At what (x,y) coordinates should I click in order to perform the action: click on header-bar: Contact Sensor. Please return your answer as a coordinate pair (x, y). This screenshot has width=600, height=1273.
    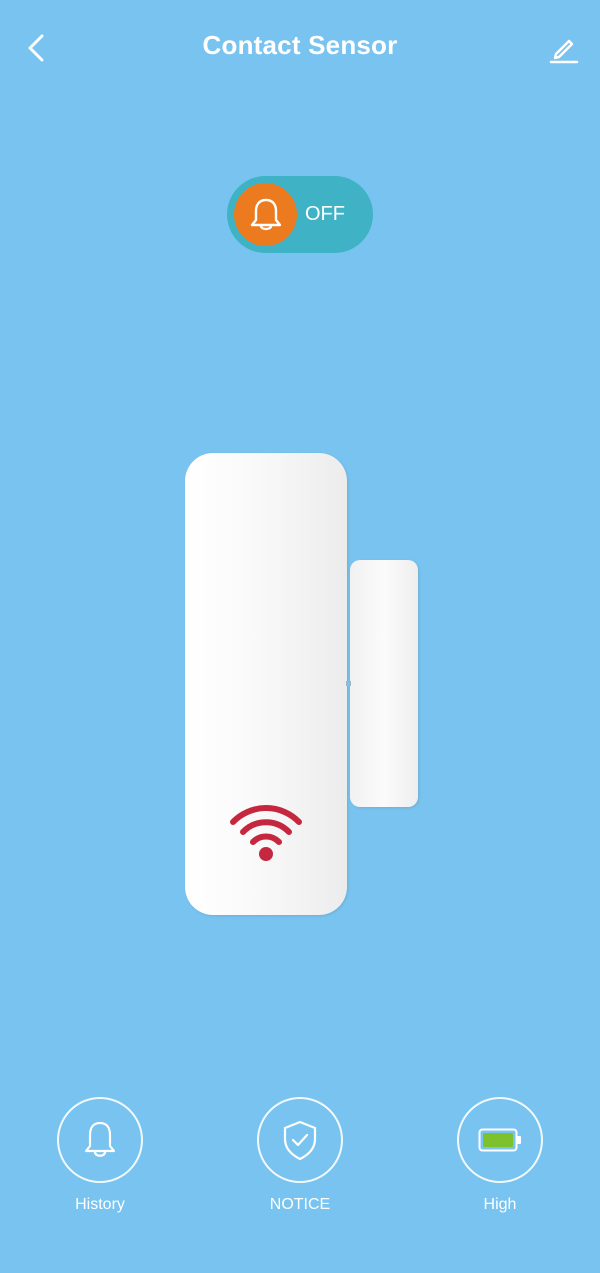
    Looking at the image, I should click on (300, 50).